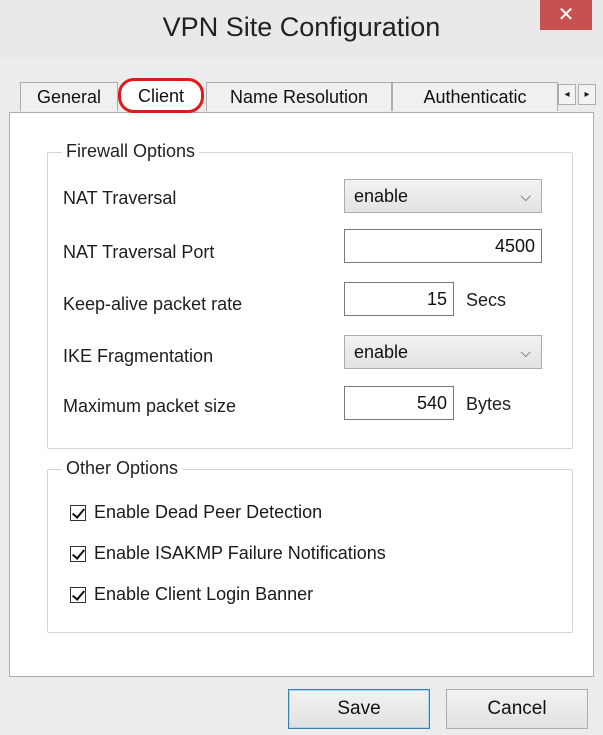  I want to click on nat-traversal-label: NAT Traversal, so click(120, 198).